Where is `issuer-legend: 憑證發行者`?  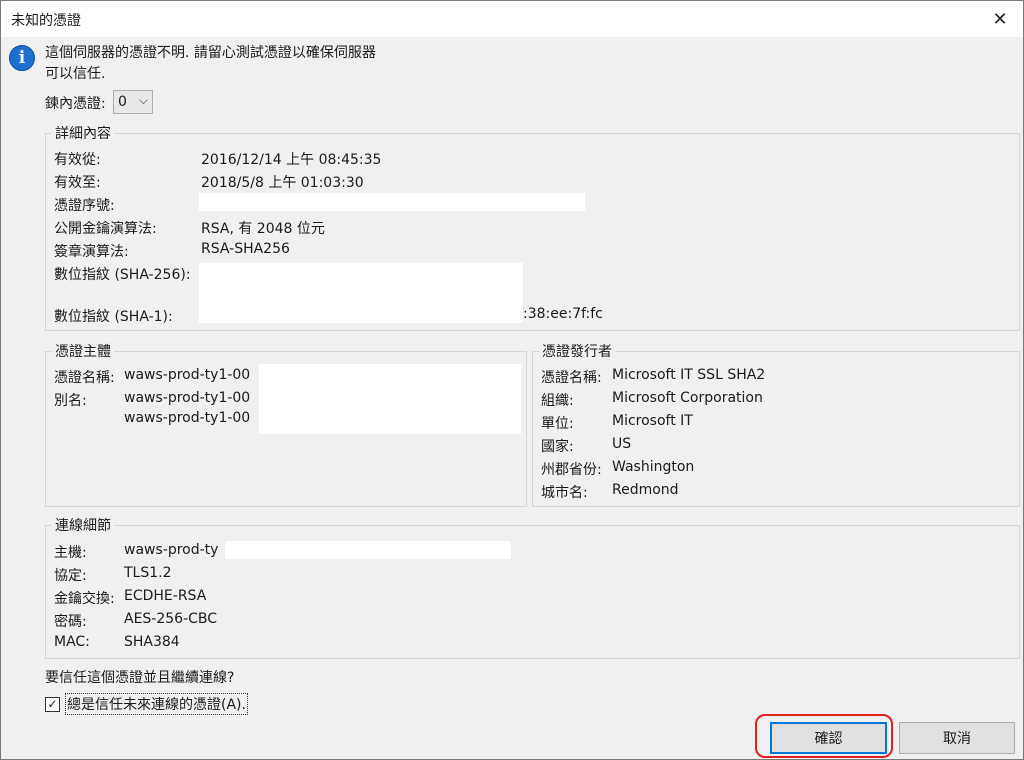
issuer-legend: 憑證發行者 is located at coordinates (577, 352).